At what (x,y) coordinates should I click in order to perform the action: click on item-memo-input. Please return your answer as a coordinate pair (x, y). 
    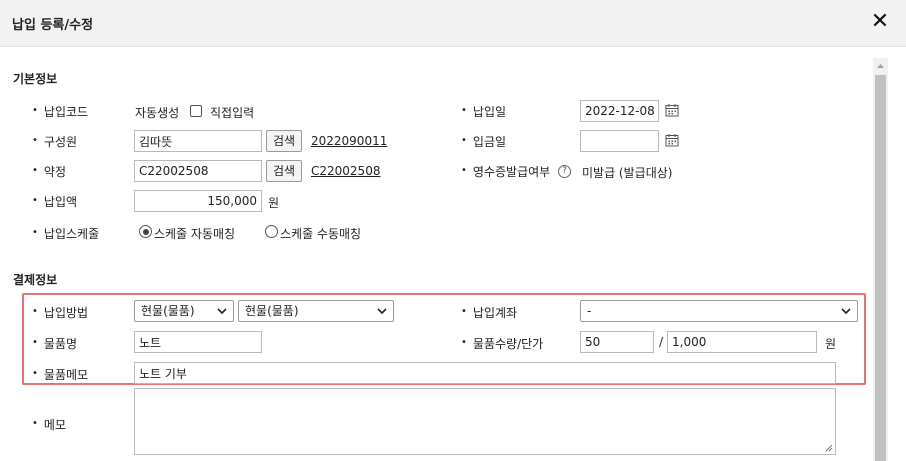
    Looking at the image, I should click on (485, 373).